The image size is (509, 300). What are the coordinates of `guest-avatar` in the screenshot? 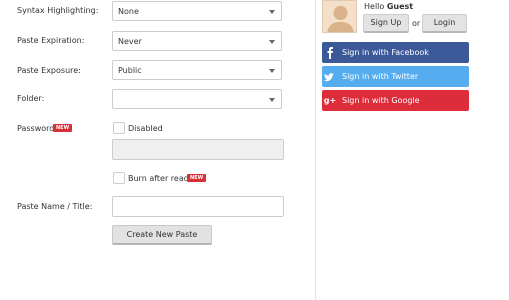 It's located at (339, 16).